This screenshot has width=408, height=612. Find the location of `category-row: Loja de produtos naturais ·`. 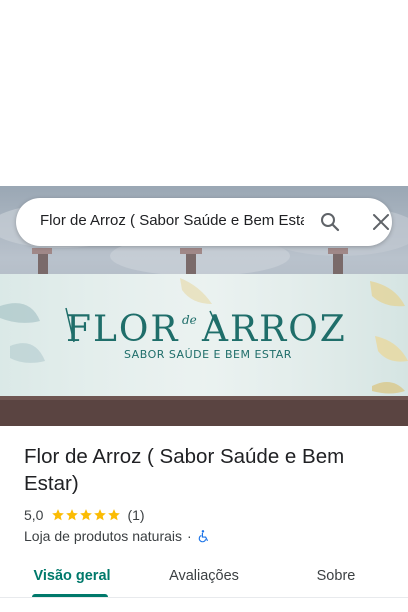

category-row: Loja de produtos naturais · is located at coordinates (117, 536).